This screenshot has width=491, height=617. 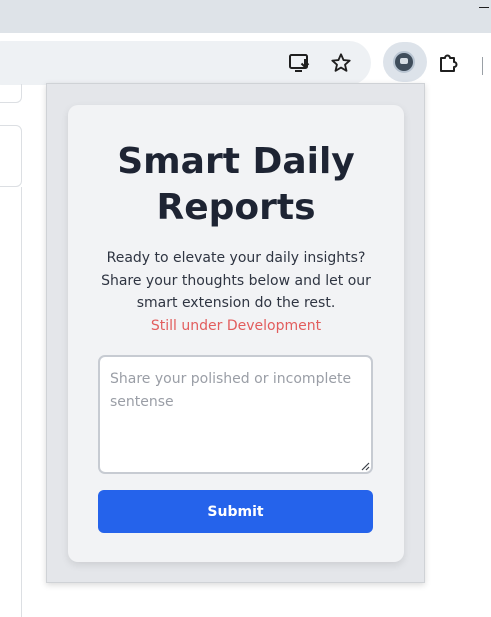 I want to click on bookmark-star-icon, so click(x=341, y=63).